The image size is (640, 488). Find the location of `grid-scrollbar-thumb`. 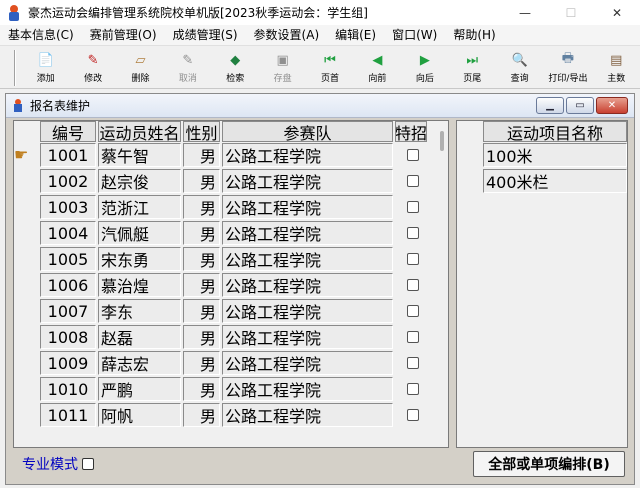

grid-scrollbar-thumb is located at coordinates (442, 141).